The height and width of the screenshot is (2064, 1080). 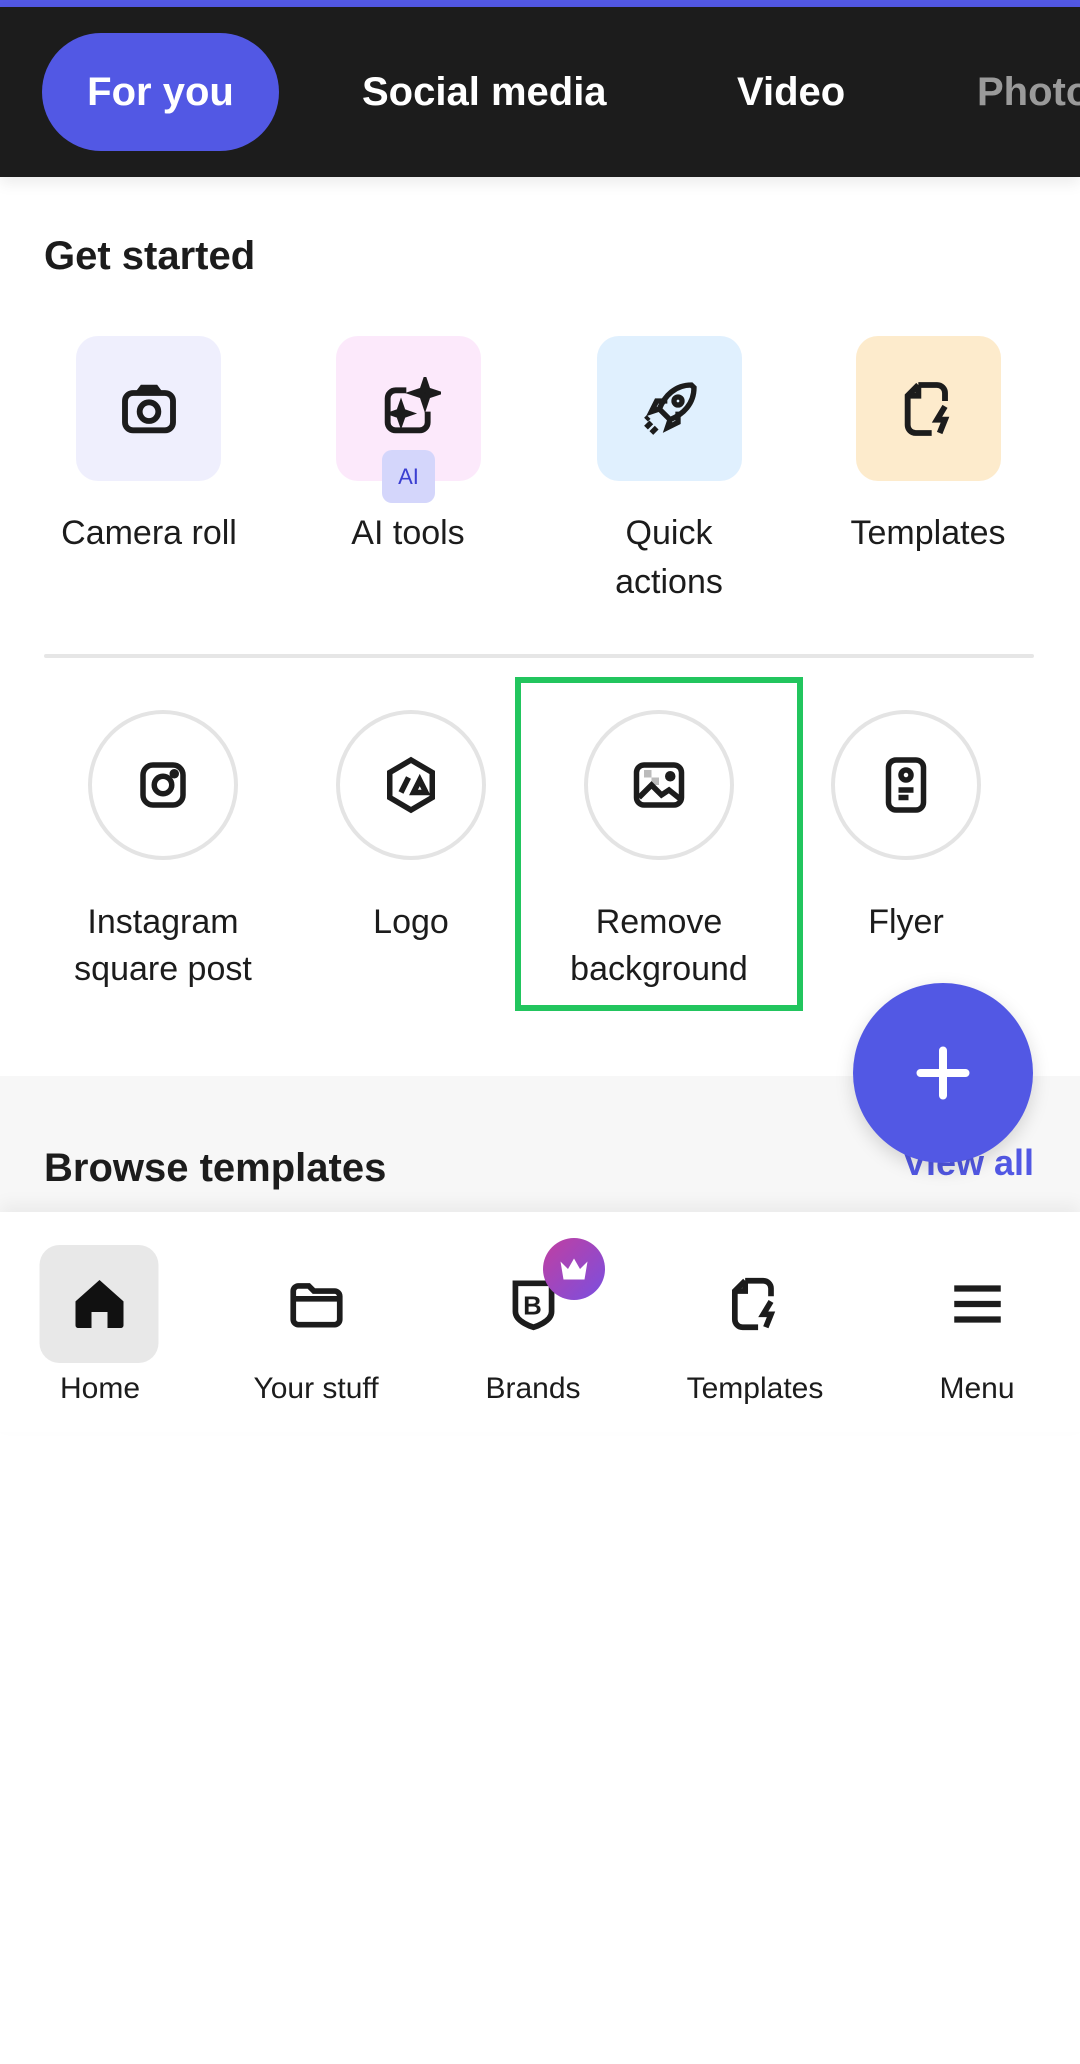 What do you see at coordinates (669, 533) in the screenshot?
I see `quick-actions-label: Quick` at bounding box center [669, 533].